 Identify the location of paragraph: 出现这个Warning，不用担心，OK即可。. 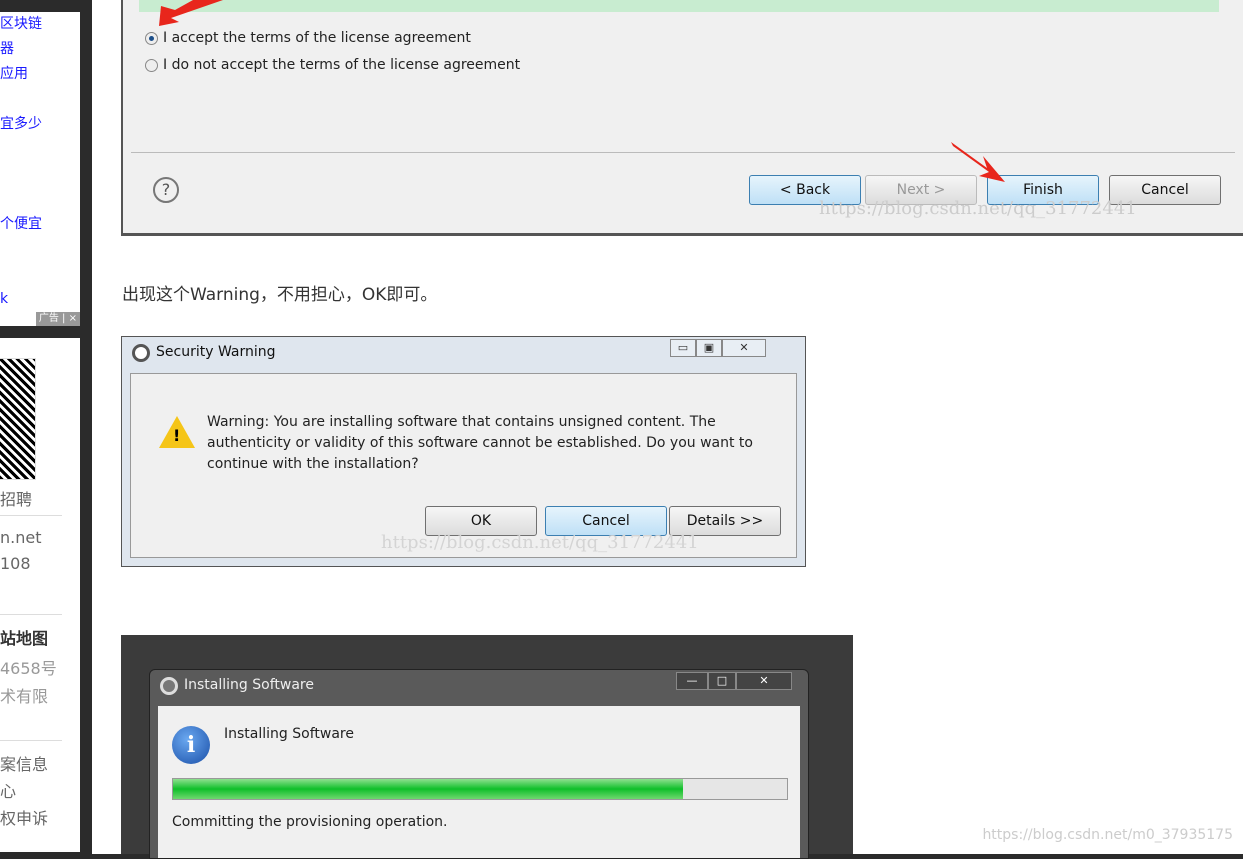
(280, 295).